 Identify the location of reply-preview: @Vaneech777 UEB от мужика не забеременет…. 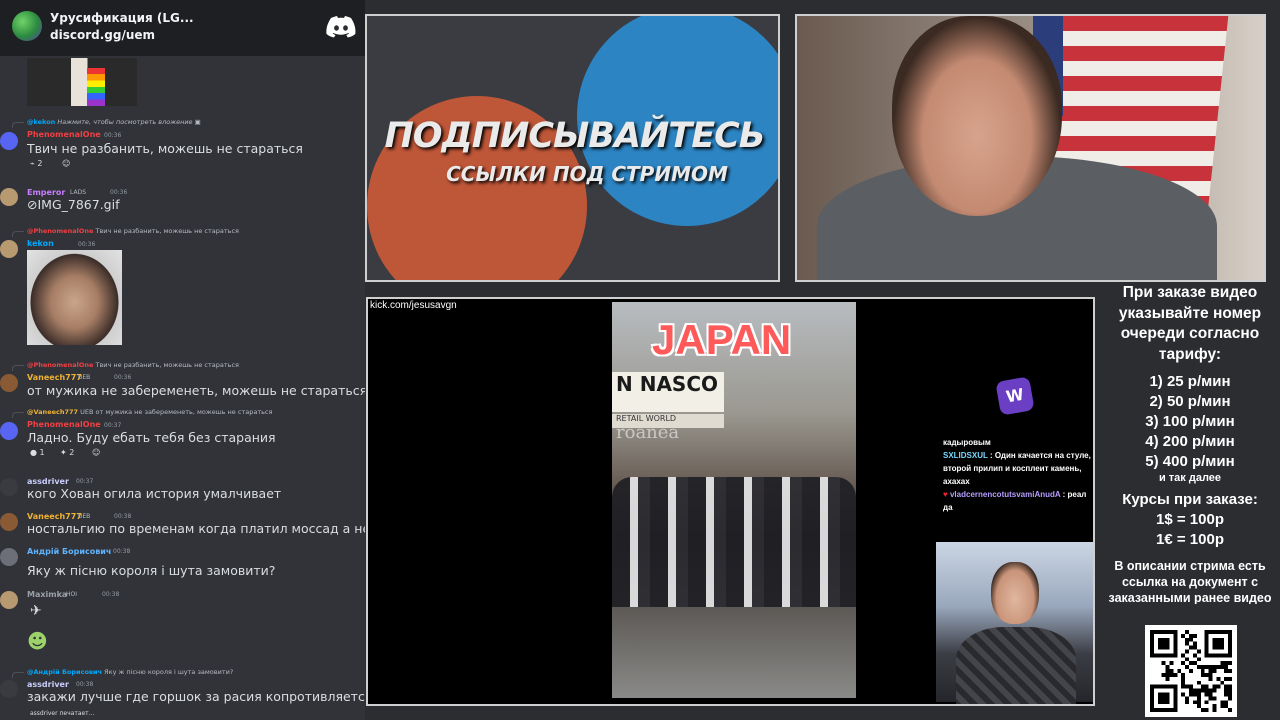
(149, 412).